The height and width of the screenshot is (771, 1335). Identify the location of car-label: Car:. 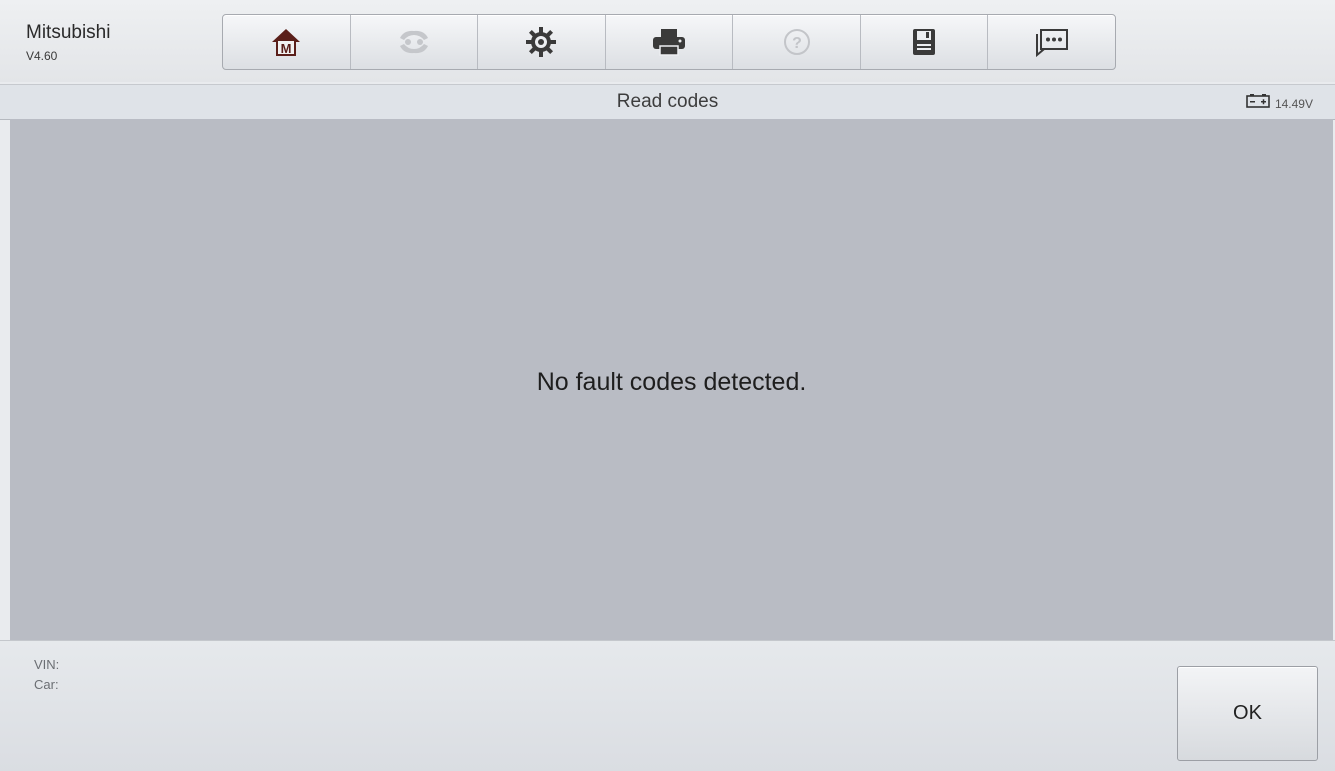
(46, 684).